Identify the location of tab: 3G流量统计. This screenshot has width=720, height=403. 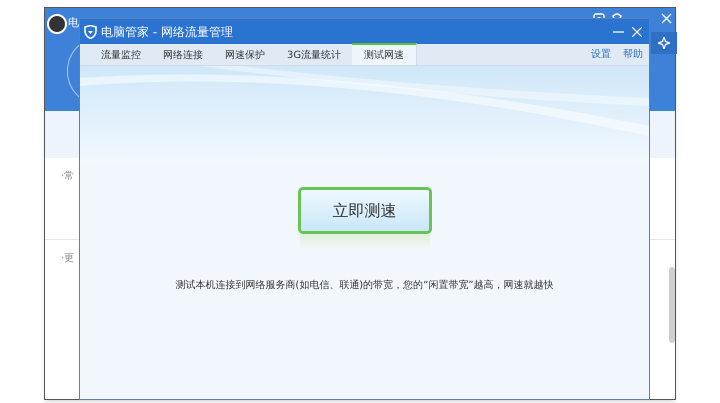
(314, 54).